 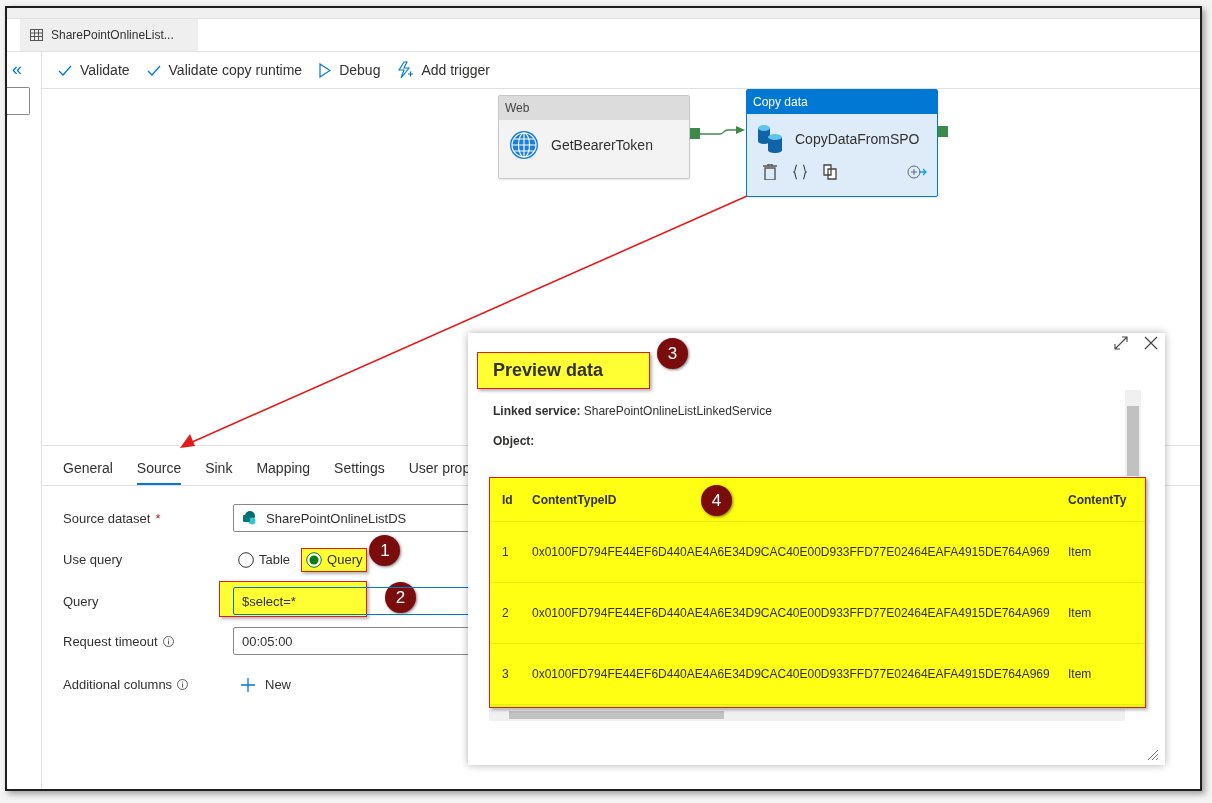 What do you see at coordinates (524, 145) in the screenshot?
I see `globe-icon` at bounding box center [524, 145].